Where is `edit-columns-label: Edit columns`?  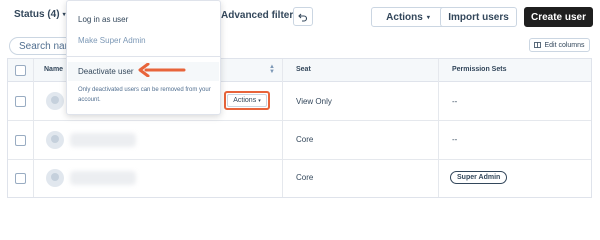
edit-columns-label: Edit columns is located at coordinates (564, 45).